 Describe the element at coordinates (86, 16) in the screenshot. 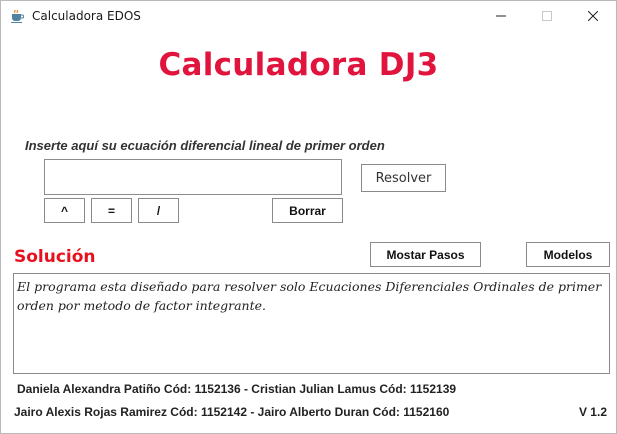

I see `window-title: Calculadora EDOS` at that location.